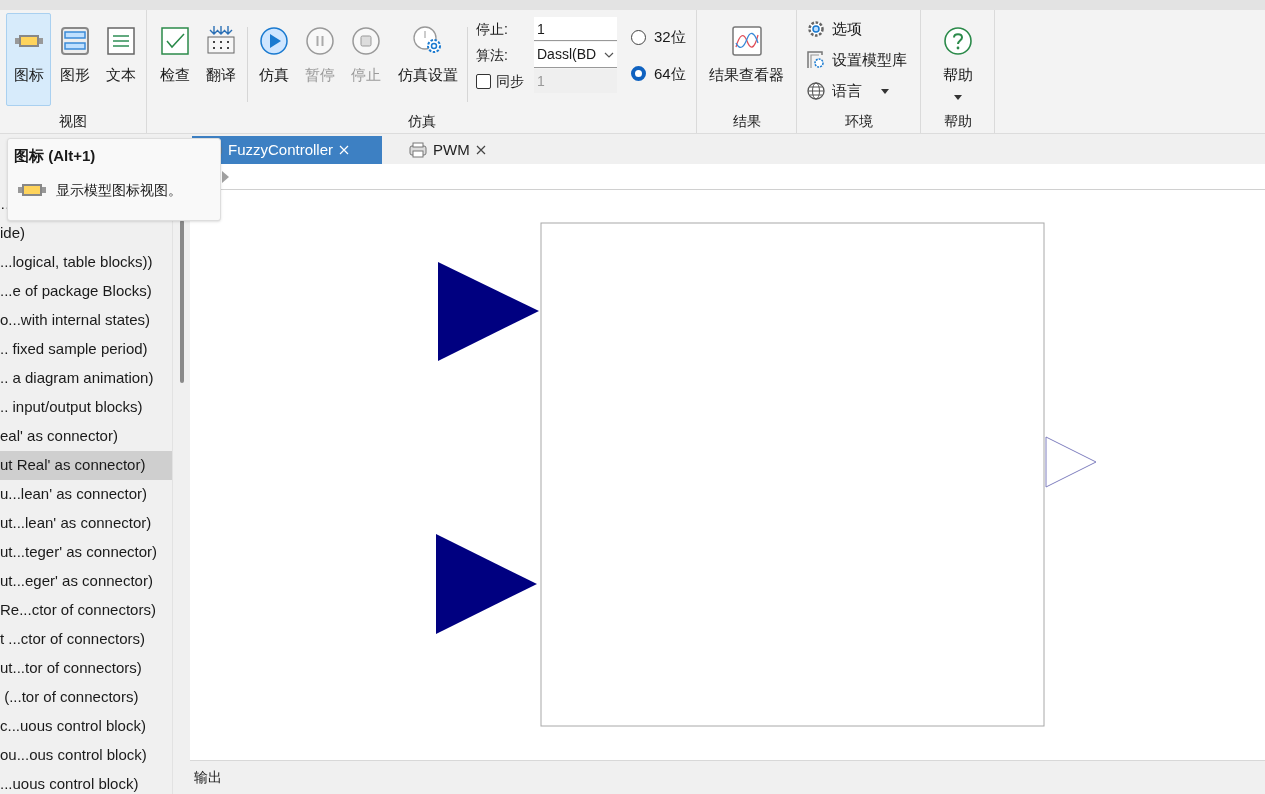 This screenshot has width=1265, height=794. Describe the element at coordinates (746, 121) in the screenshot. I see `group-label: 结果` at that location.